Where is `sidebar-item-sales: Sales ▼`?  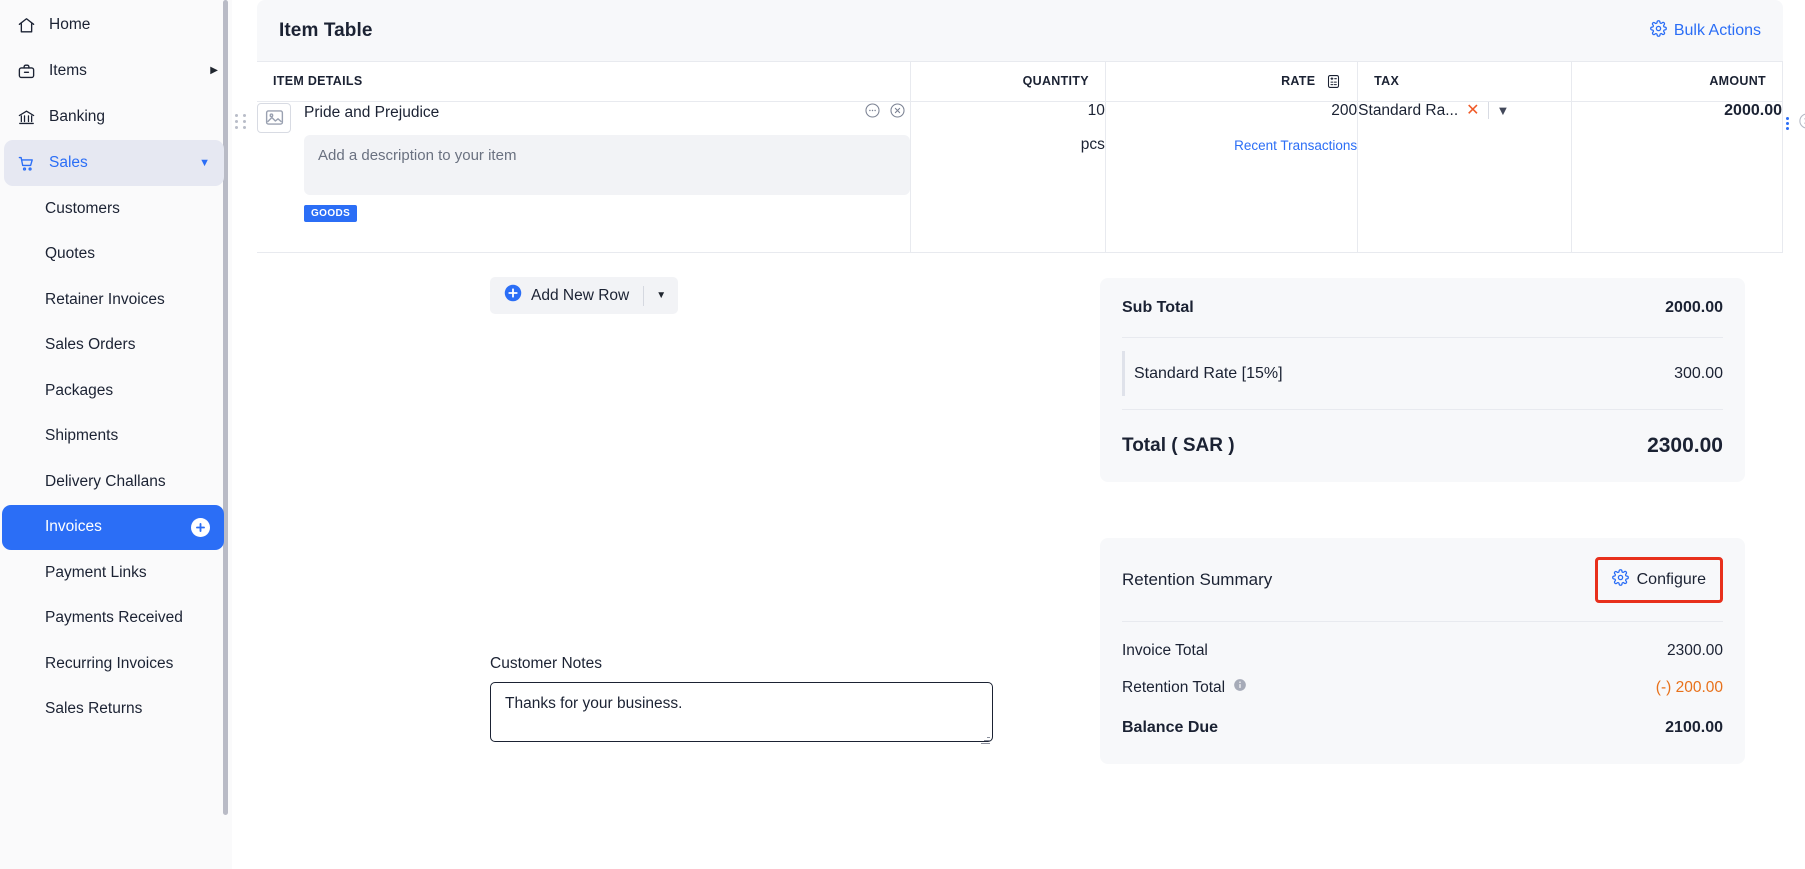
sidebar-item-sales: Sales ▼ is located at coordinates (114, 163).